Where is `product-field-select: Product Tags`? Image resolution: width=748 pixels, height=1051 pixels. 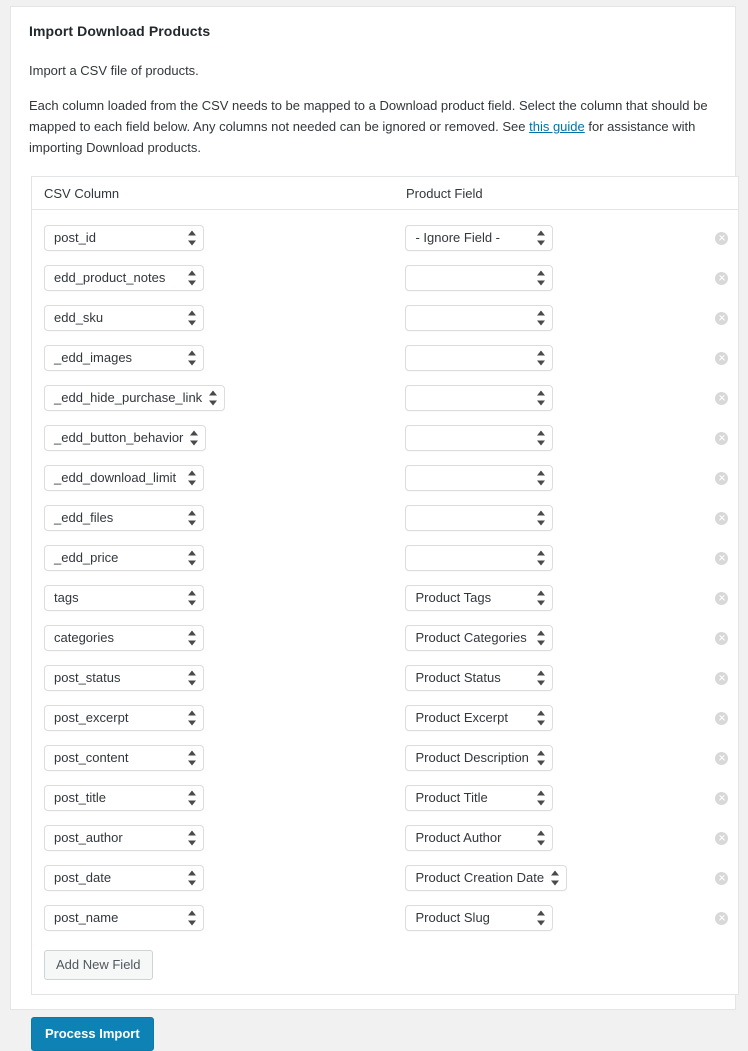
product-field-select: Product Tags is located at coordinates (479, 598).